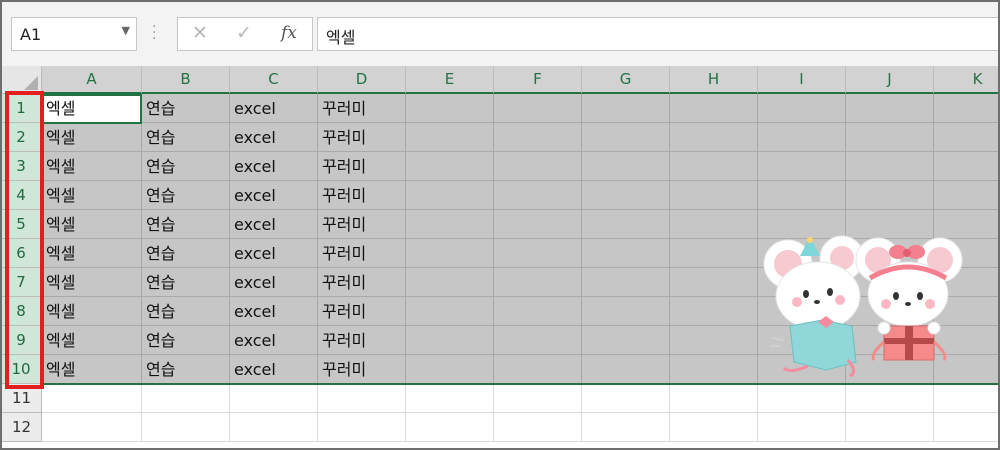 This screenshot has height=450, width=1000. I want to click on cell-c10: excel, so click(274, 369).